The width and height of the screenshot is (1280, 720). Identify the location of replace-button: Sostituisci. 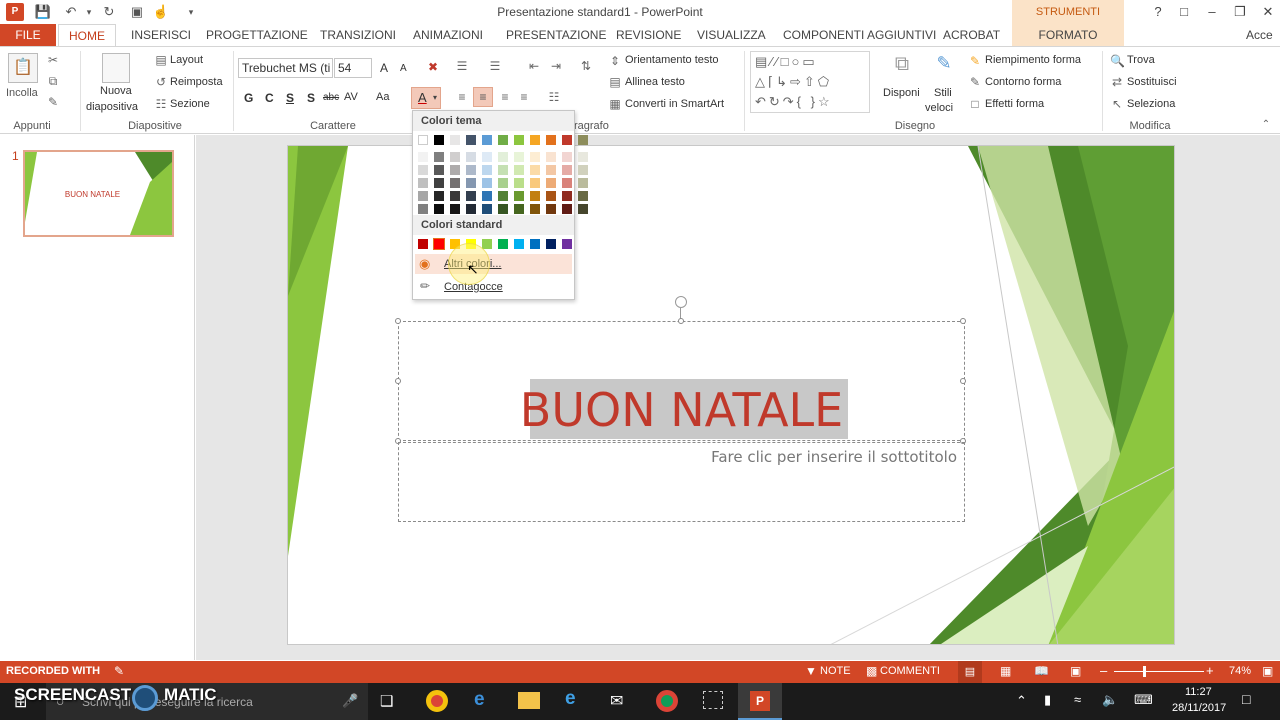
(1152, 82).